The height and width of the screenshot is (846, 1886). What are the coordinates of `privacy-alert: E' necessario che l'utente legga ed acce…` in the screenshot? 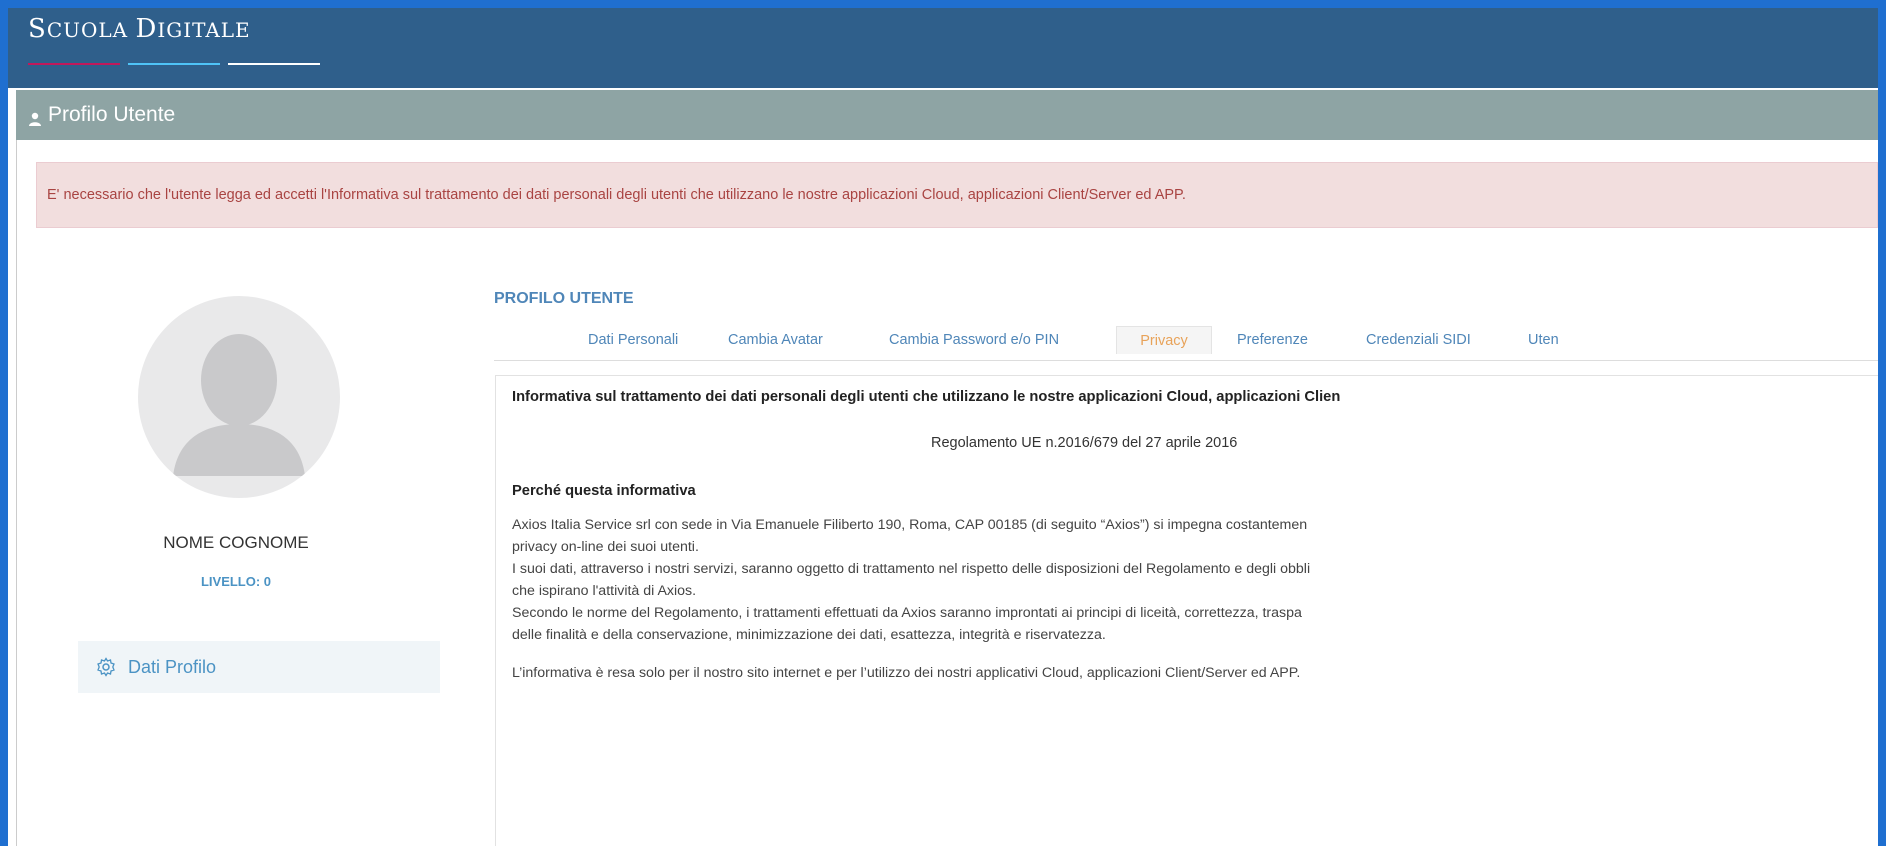 It's located at (957, 195).